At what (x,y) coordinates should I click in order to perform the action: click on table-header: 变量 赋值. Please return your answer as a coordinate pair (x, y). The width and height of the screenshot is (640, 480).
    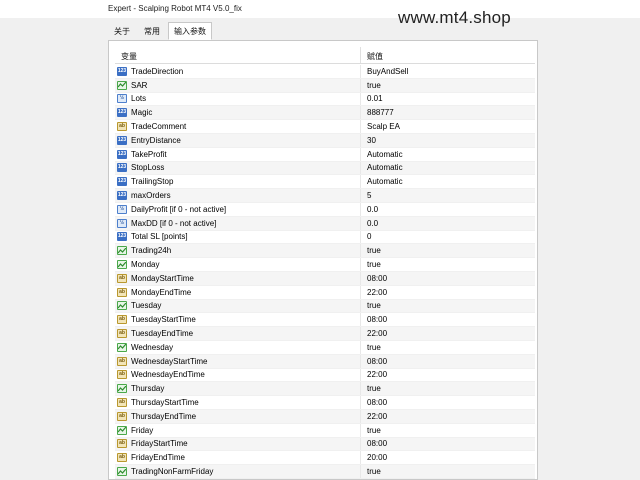
    Looking at the image, I should click on (325, 55).